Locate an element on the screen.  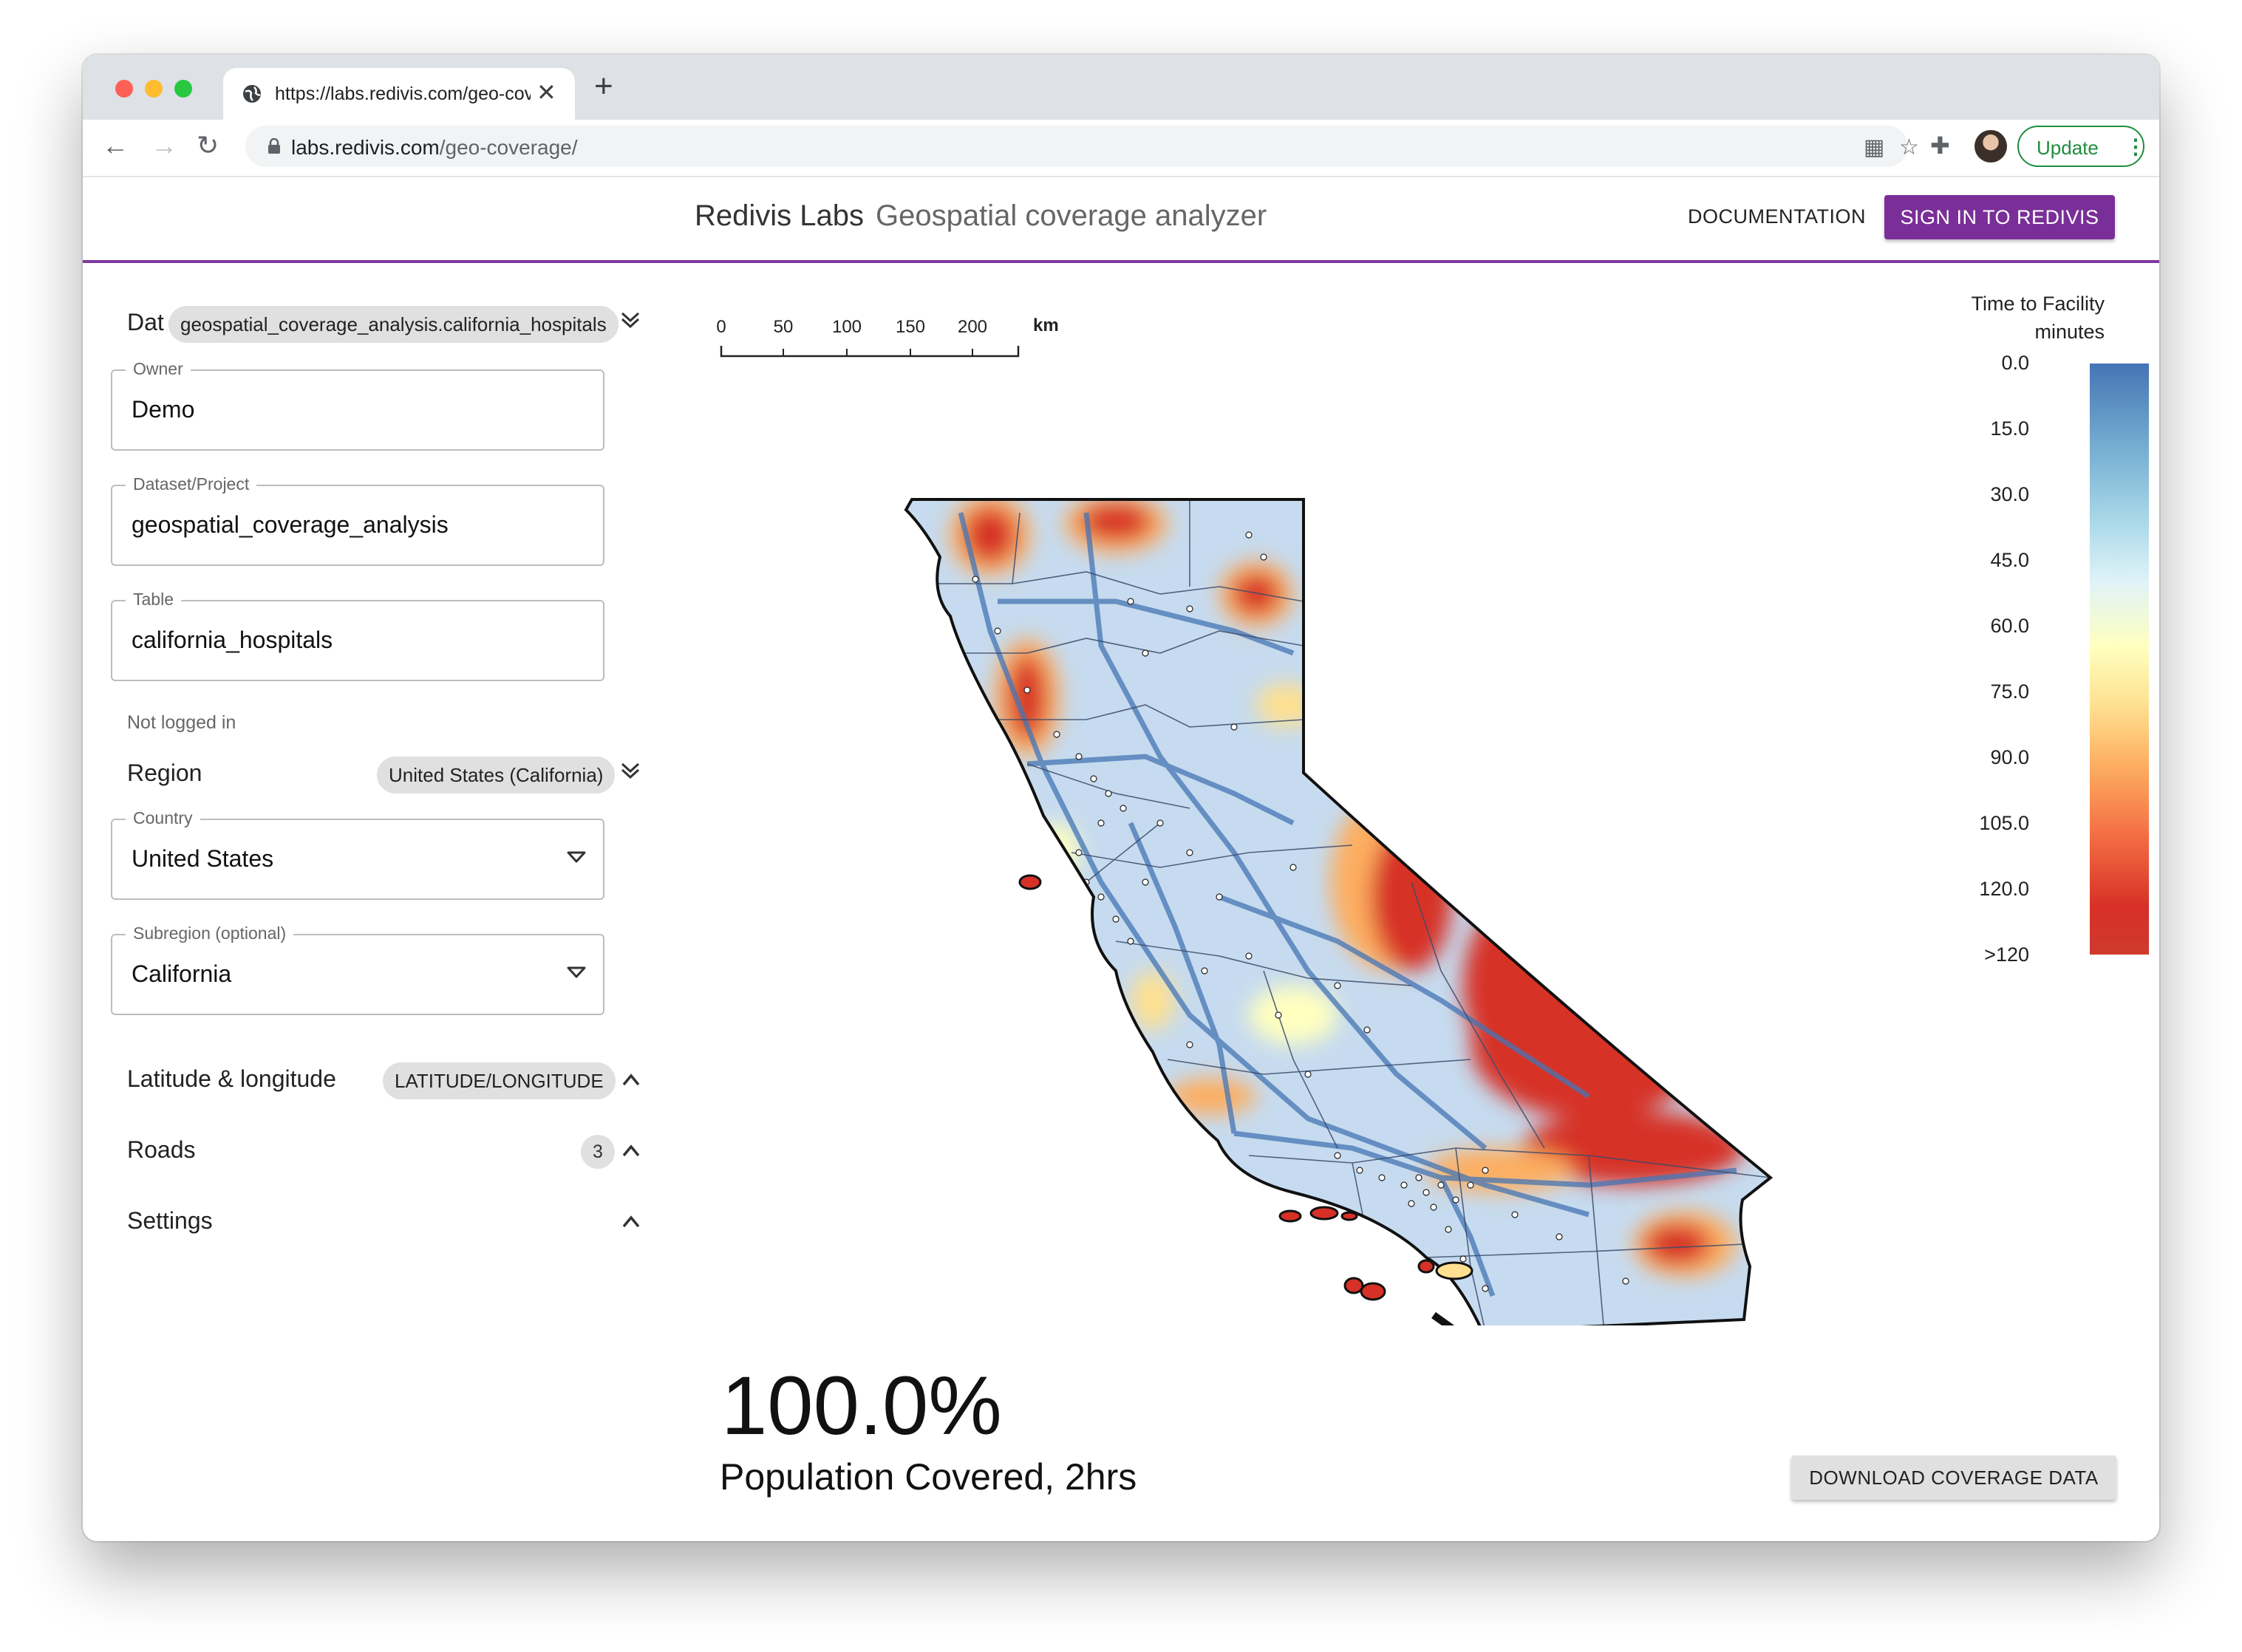
forward-arrow-icon: → is located at coordinates (164, 145).